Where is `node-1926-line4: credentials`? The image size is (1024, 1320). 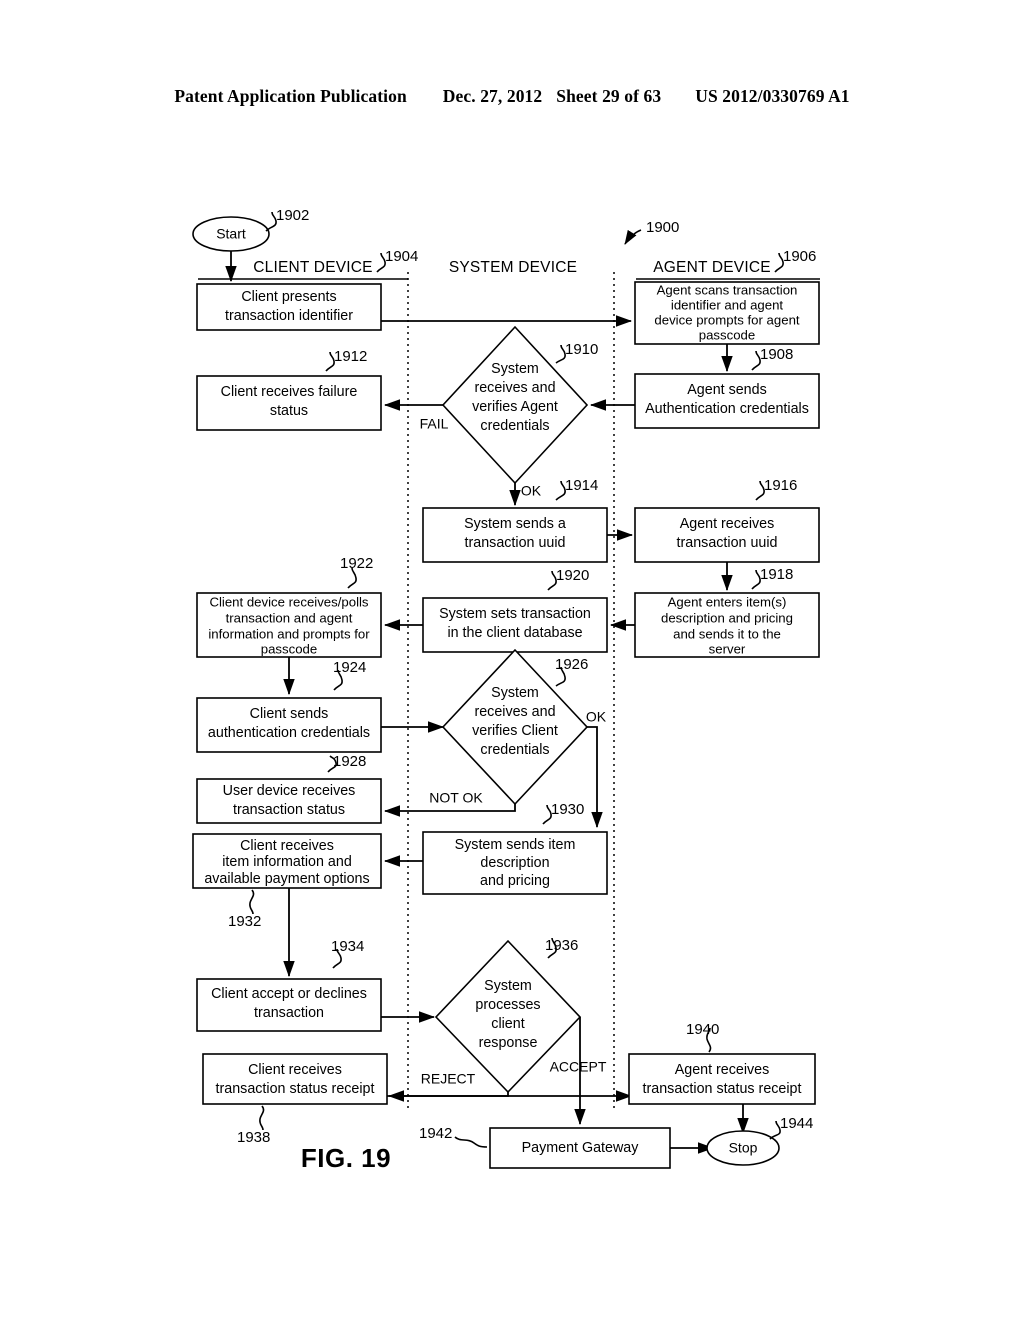 node-1926-line4: credentials is located at coordinates (514, 750).